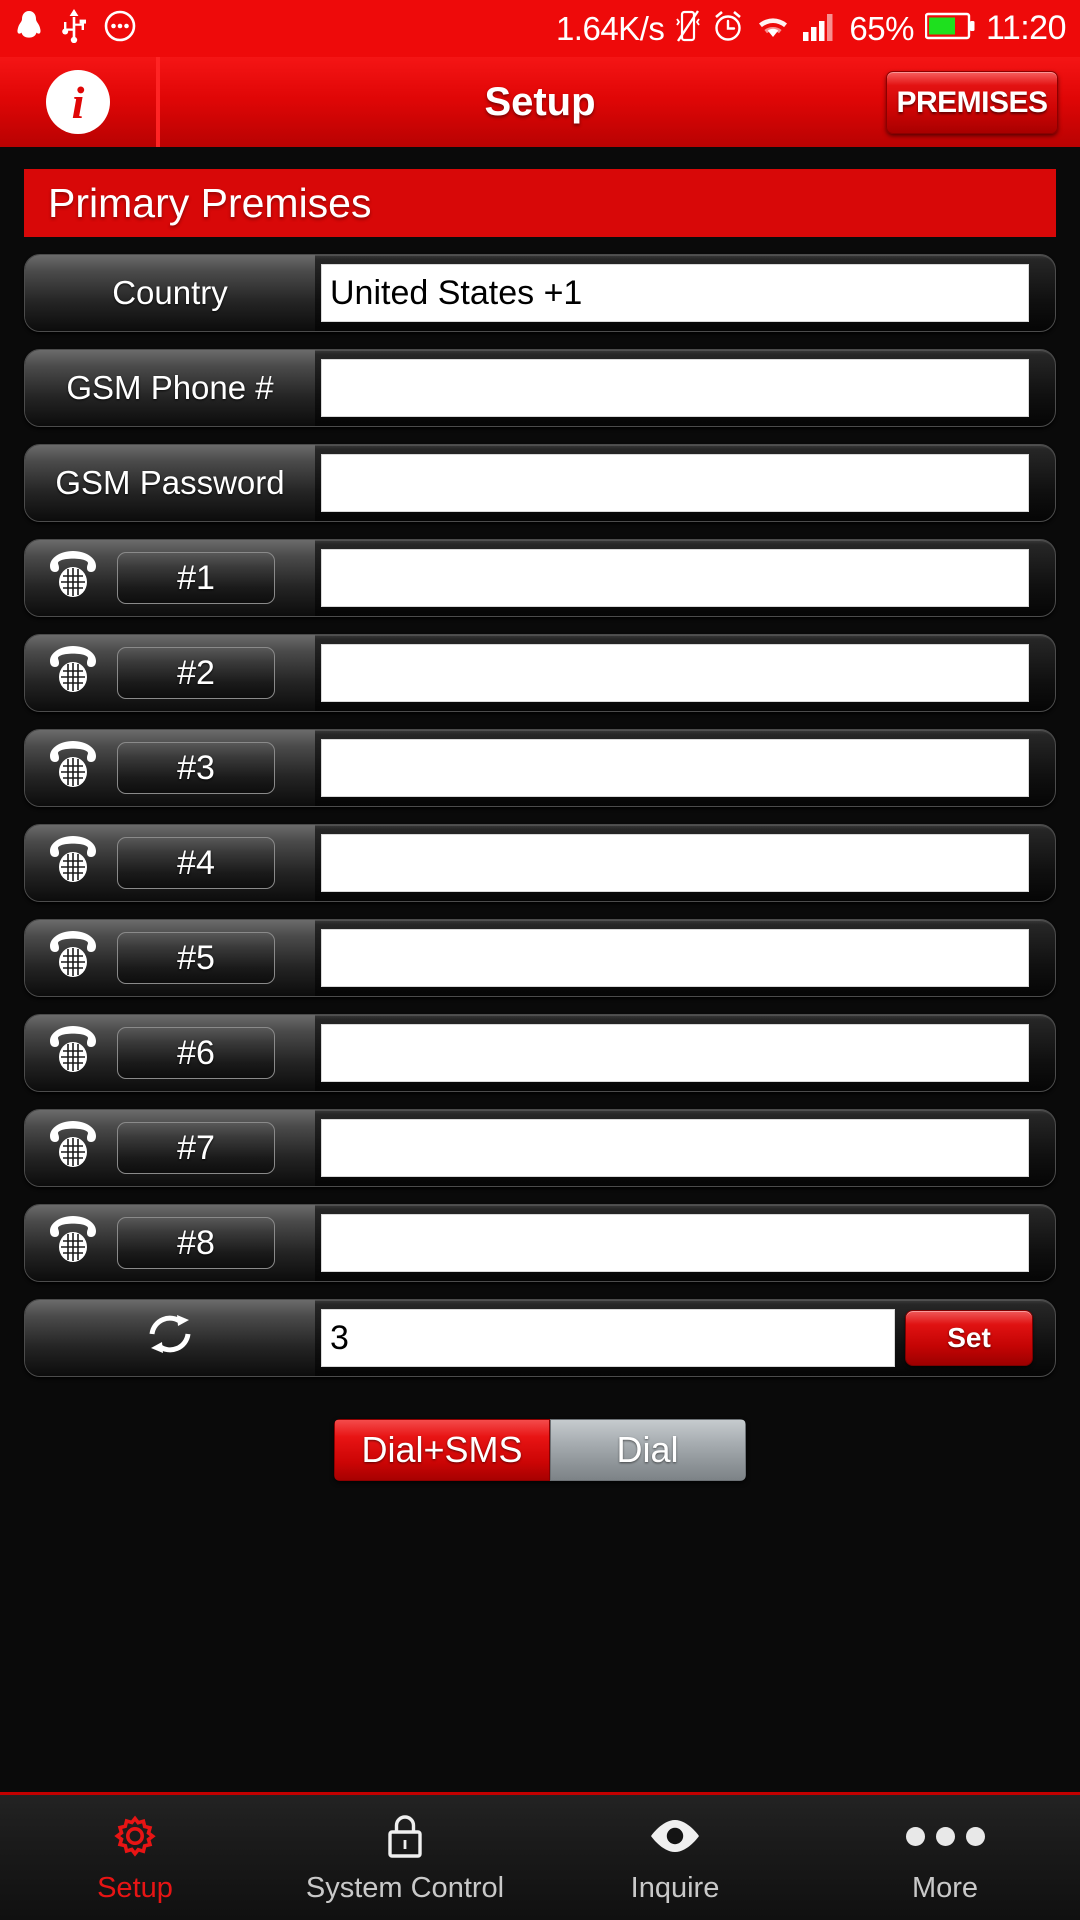 This screenshot has height=1920, width=1080. Describe the element at coordinates (135, 1888) in the screenshot. I see `nav-label-setup: Setup` at that location.